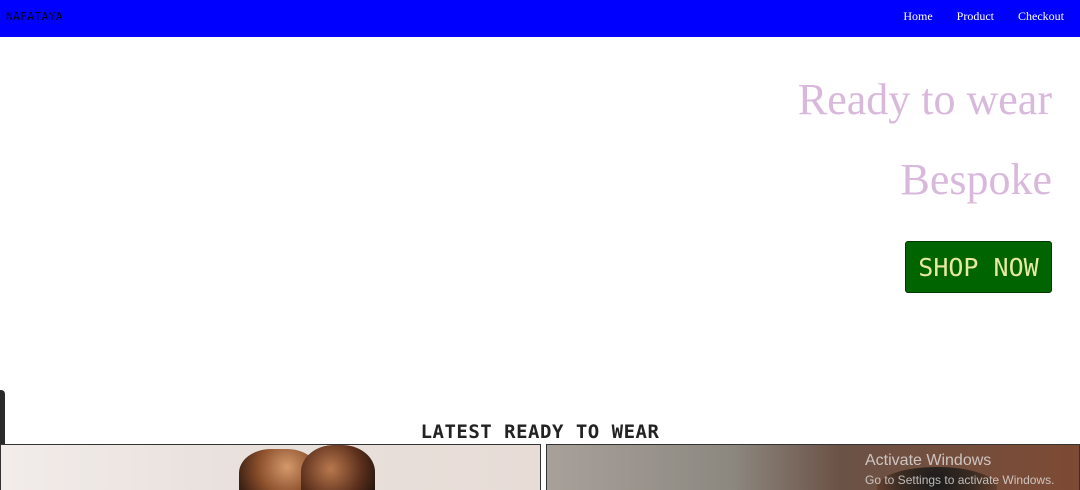 This screenshot has height=490, width=1080. I want to click on hero-heading-ready-to-wear: Ready to wear, so click(924, 99).